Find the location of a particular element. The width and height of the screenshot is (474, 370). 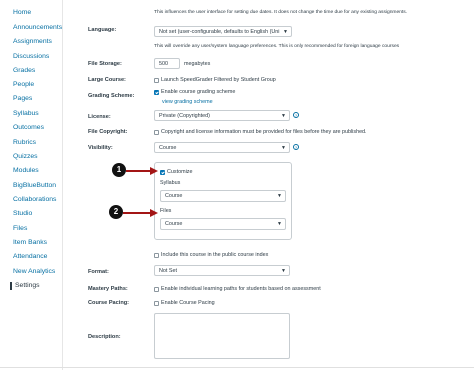

format-select: Not Set ▼ is located at coordinates (222, 270).